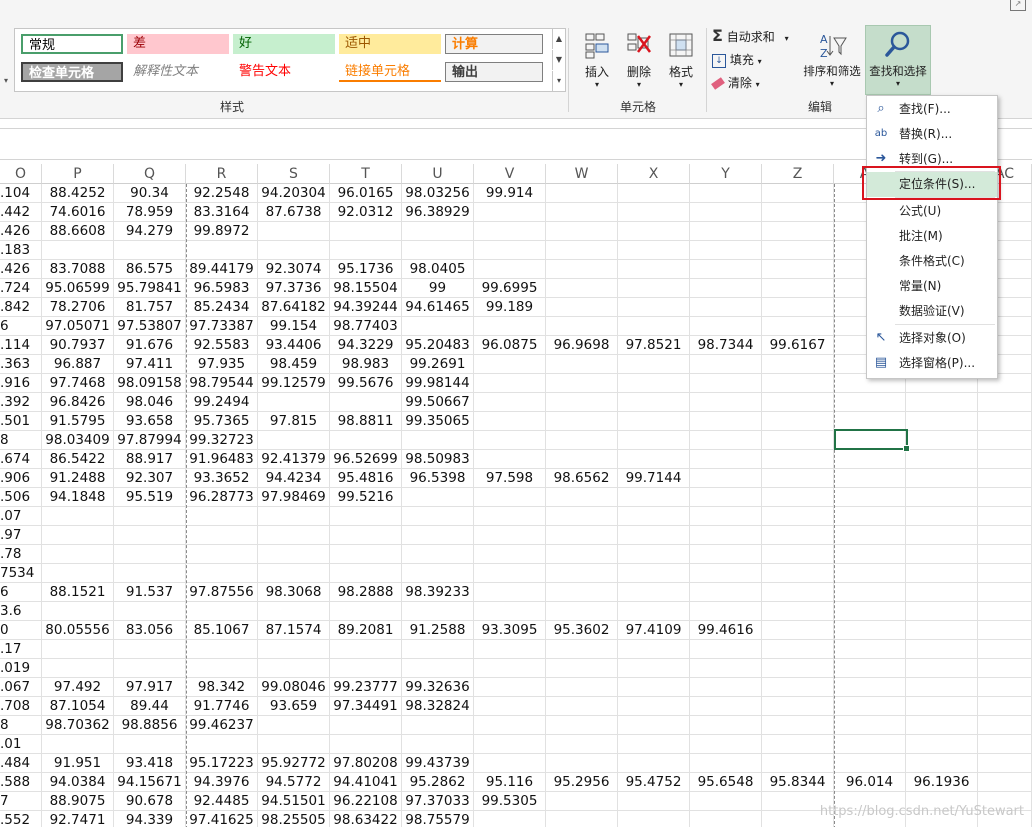  I want to click on table-cell: 93.4406, so click(294, 345).